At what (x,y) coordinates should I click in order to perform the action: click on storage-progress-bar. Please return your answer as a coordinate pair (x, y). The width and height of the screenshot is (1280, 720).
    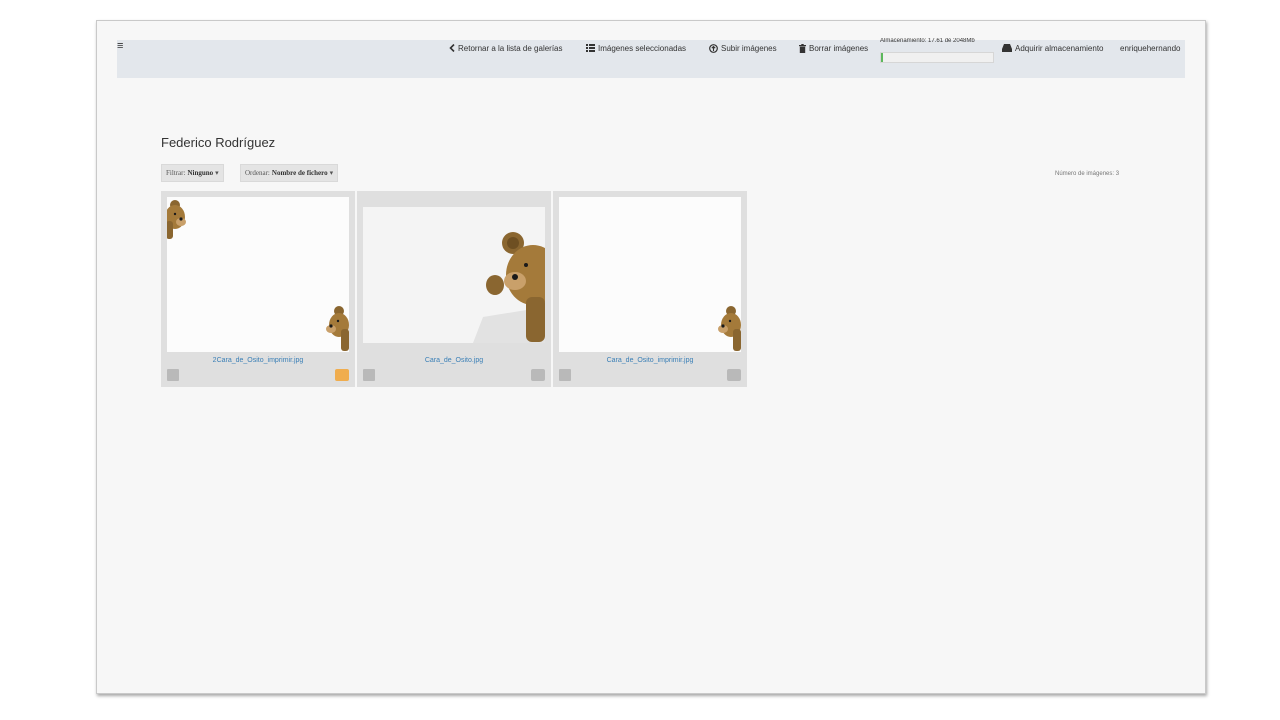
    Looking at the image, I should click on (937, 57).